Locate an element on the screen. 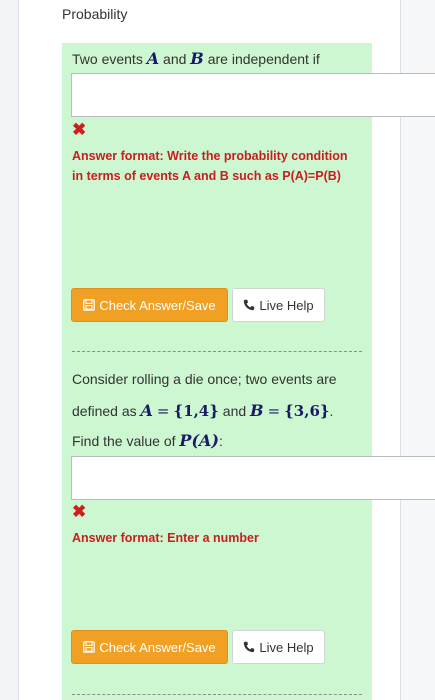 The width and height of the screenshot is (435, 700). q1-answer-input is located at coordinates (253, 95).